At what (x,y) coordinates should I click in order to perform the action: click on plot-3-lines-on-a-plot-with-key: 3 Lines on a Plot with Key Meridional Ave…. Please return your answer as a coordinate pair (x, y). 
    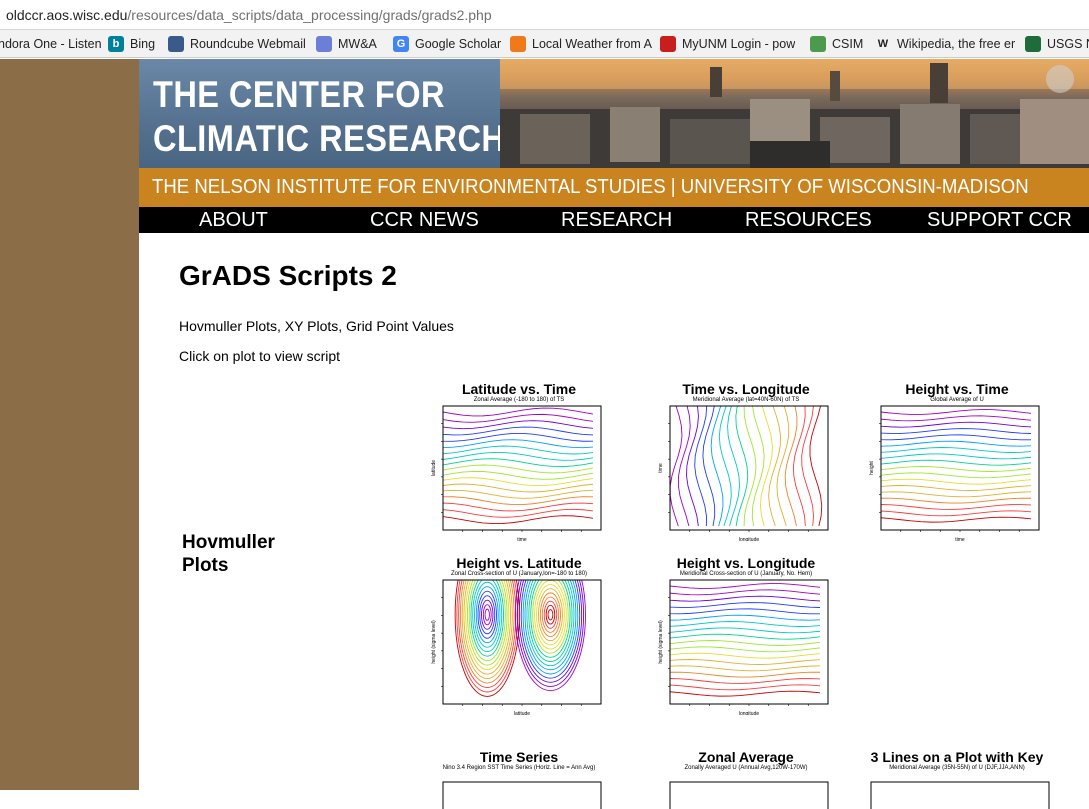
    Looking at the image, I should click on (957, 779).